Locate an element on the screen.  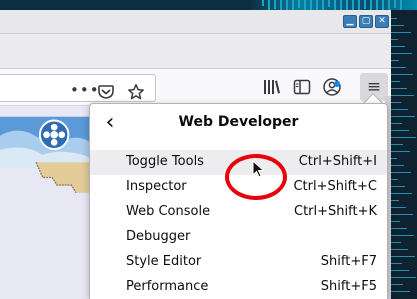
close-button: ✕ is located at coordinates (382, 21).